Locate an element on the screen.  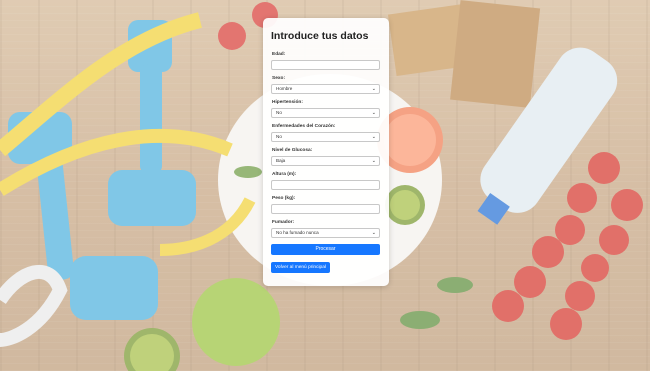
smoker-select-value: No ha fumado nunca is located at coordinates (297, 232).